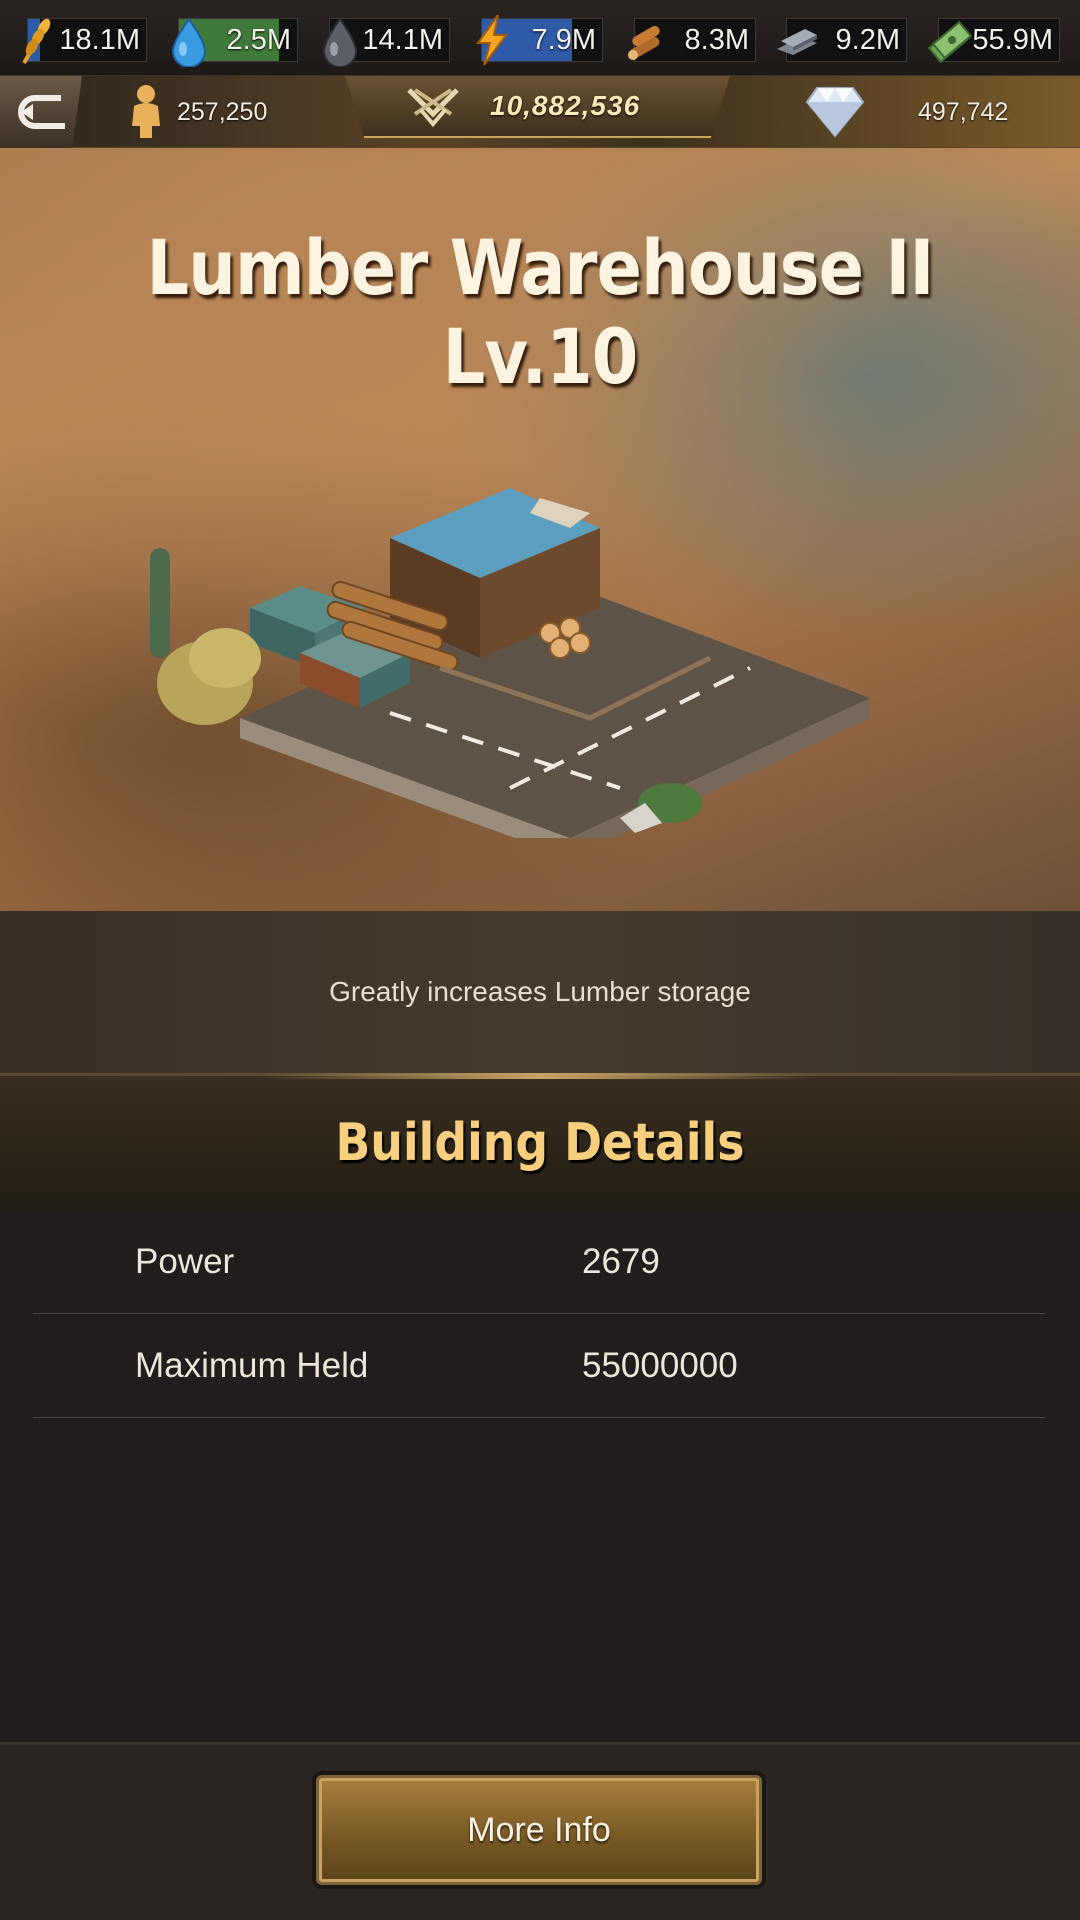 The height and width of the screenshot is (1920, 1080). I want to click on details-title: Building Details, so click(540, 1143).